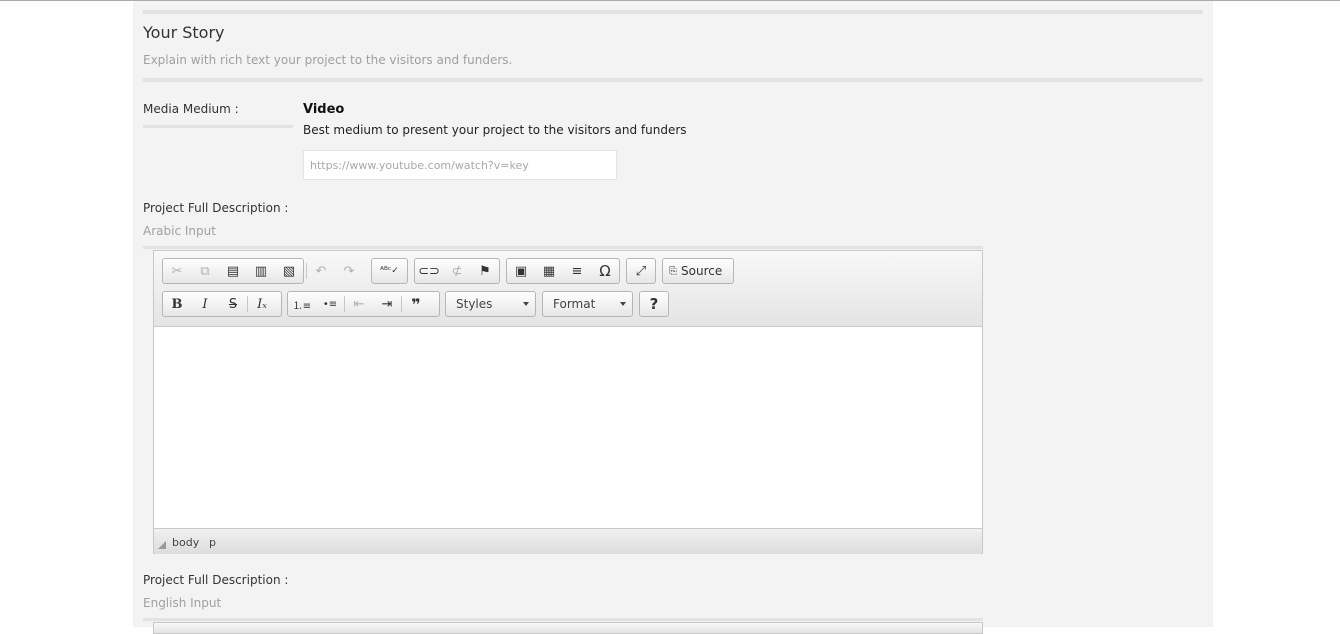 This screenshot has width=1340, height=634. What do you see at coordinates (702, 271) in the screenshot?
I see `source-label: Source` at bounding box center [702, 271].